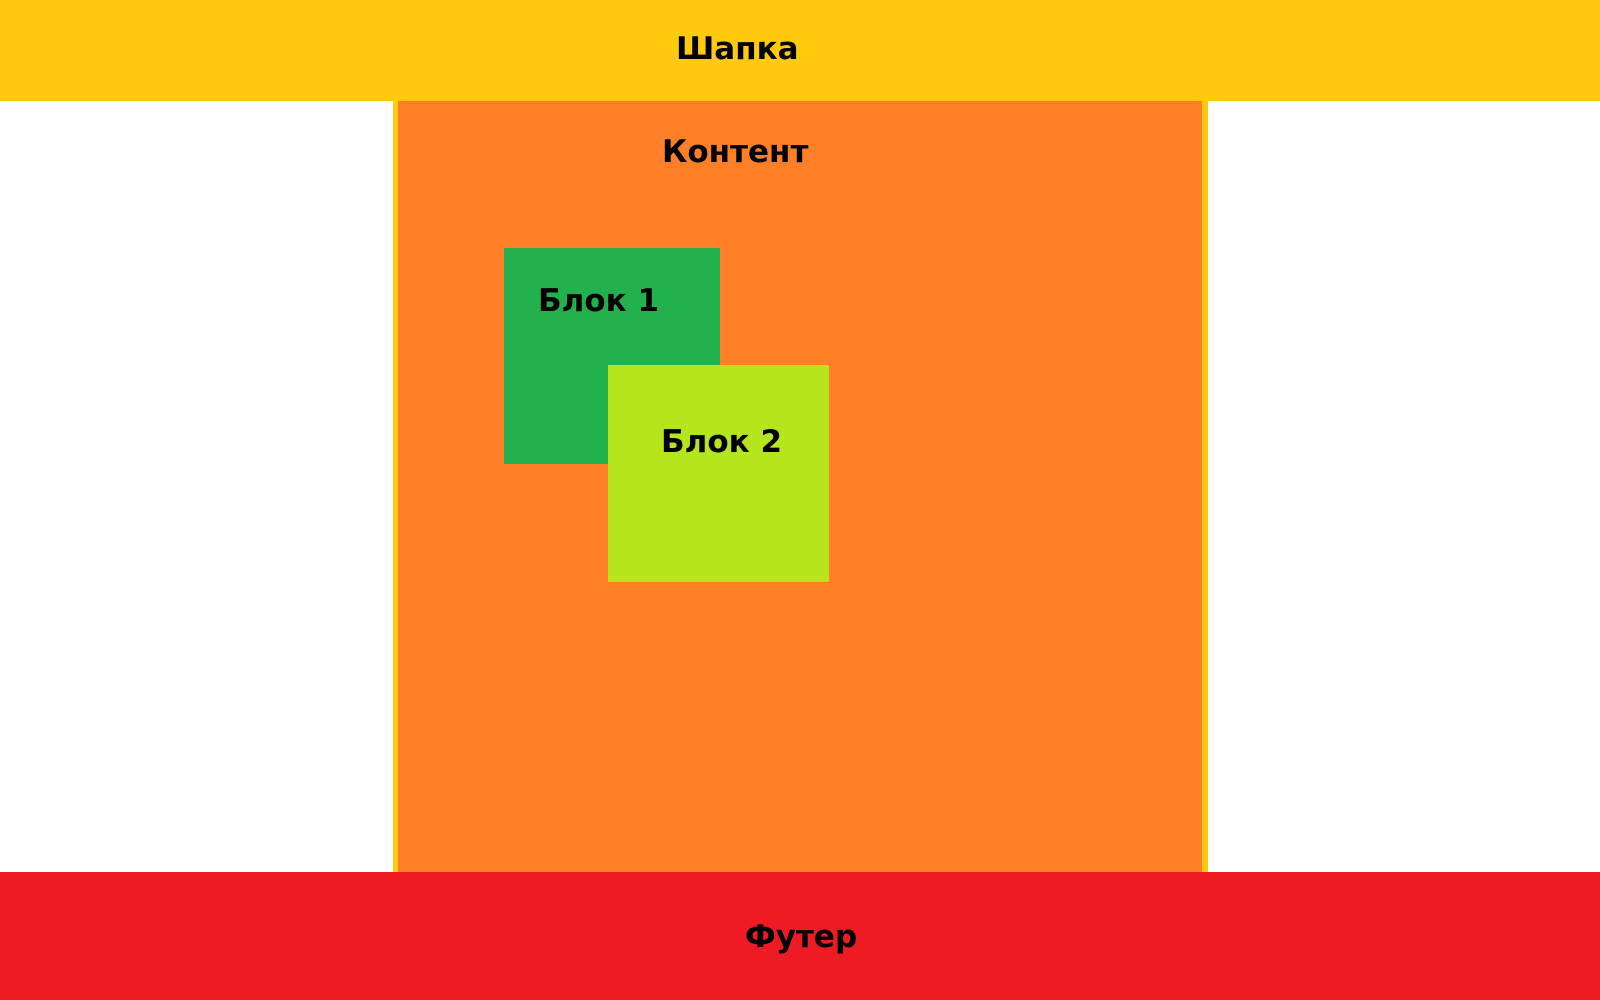 Image resolution: width=1600 pixels, height=1000 pixels. I want to click on footer-label: Футер, so click(801, 937).